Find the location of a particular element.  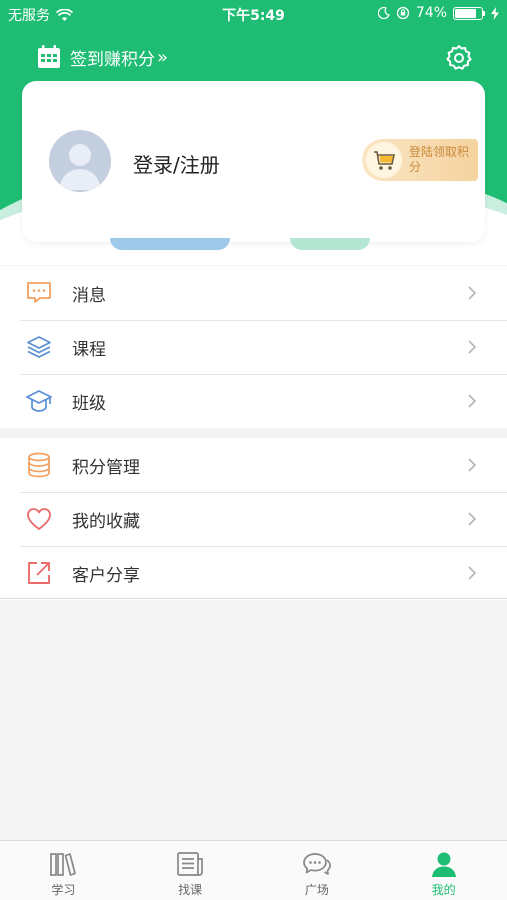

claim-points-label: 登陆领取积分 is located at coordinates (439, 159).